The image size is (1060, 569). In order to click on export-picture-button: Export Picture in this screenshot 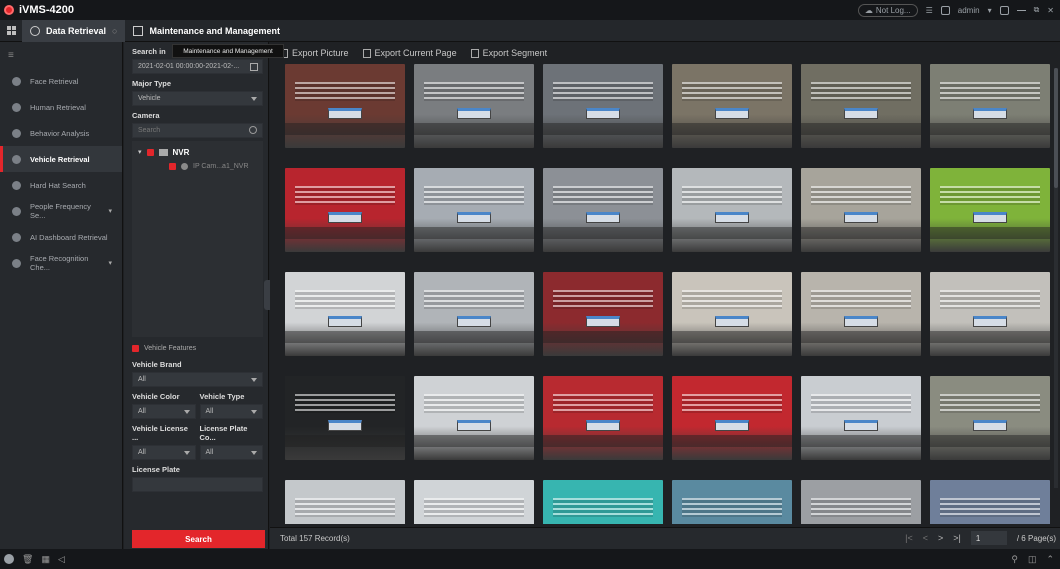, I will do `click(314, 53)`.